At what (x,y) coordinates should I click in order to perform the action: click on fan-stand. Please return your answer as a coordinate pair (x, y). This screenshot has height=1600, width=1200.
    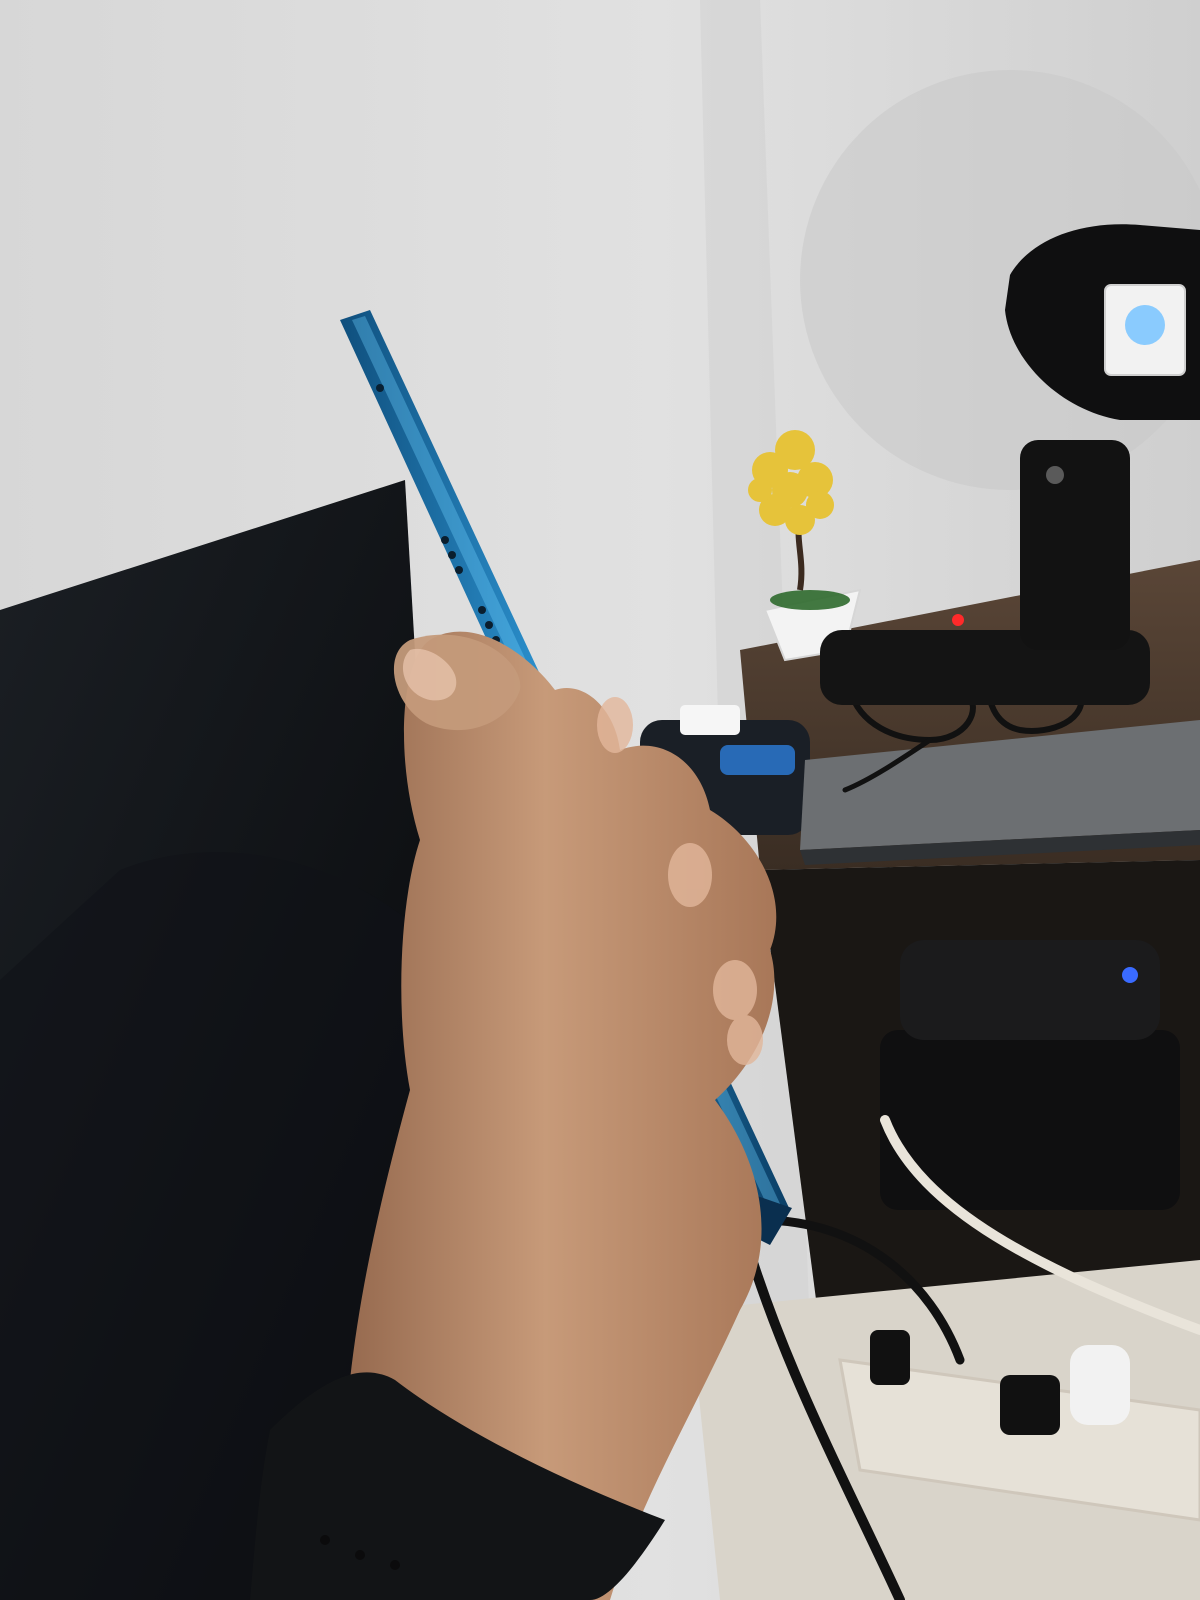
    Looking at the image, I should click on (1075, 545).